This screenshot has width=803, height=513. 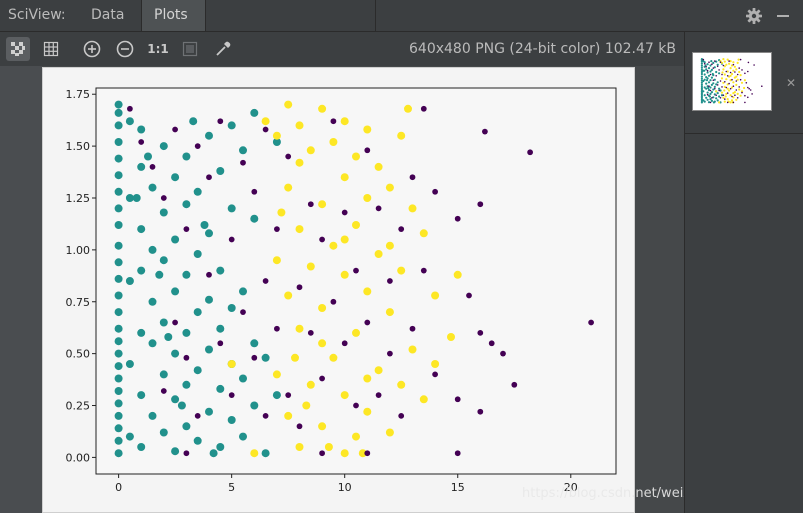 I want to click on gear-icon, so click(x=754, y=16).